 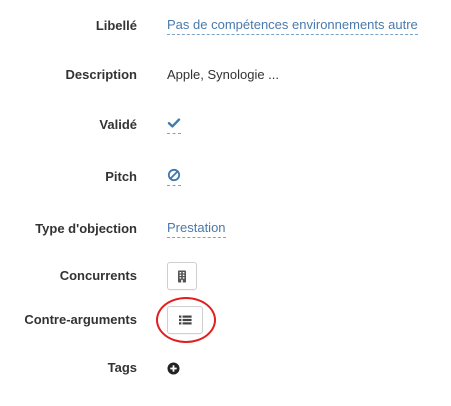 What do you see at coordinates (98, 275) in the screenshot?
I see `field-label-concurrents: Concurrents` at bounding box center [98, 275].